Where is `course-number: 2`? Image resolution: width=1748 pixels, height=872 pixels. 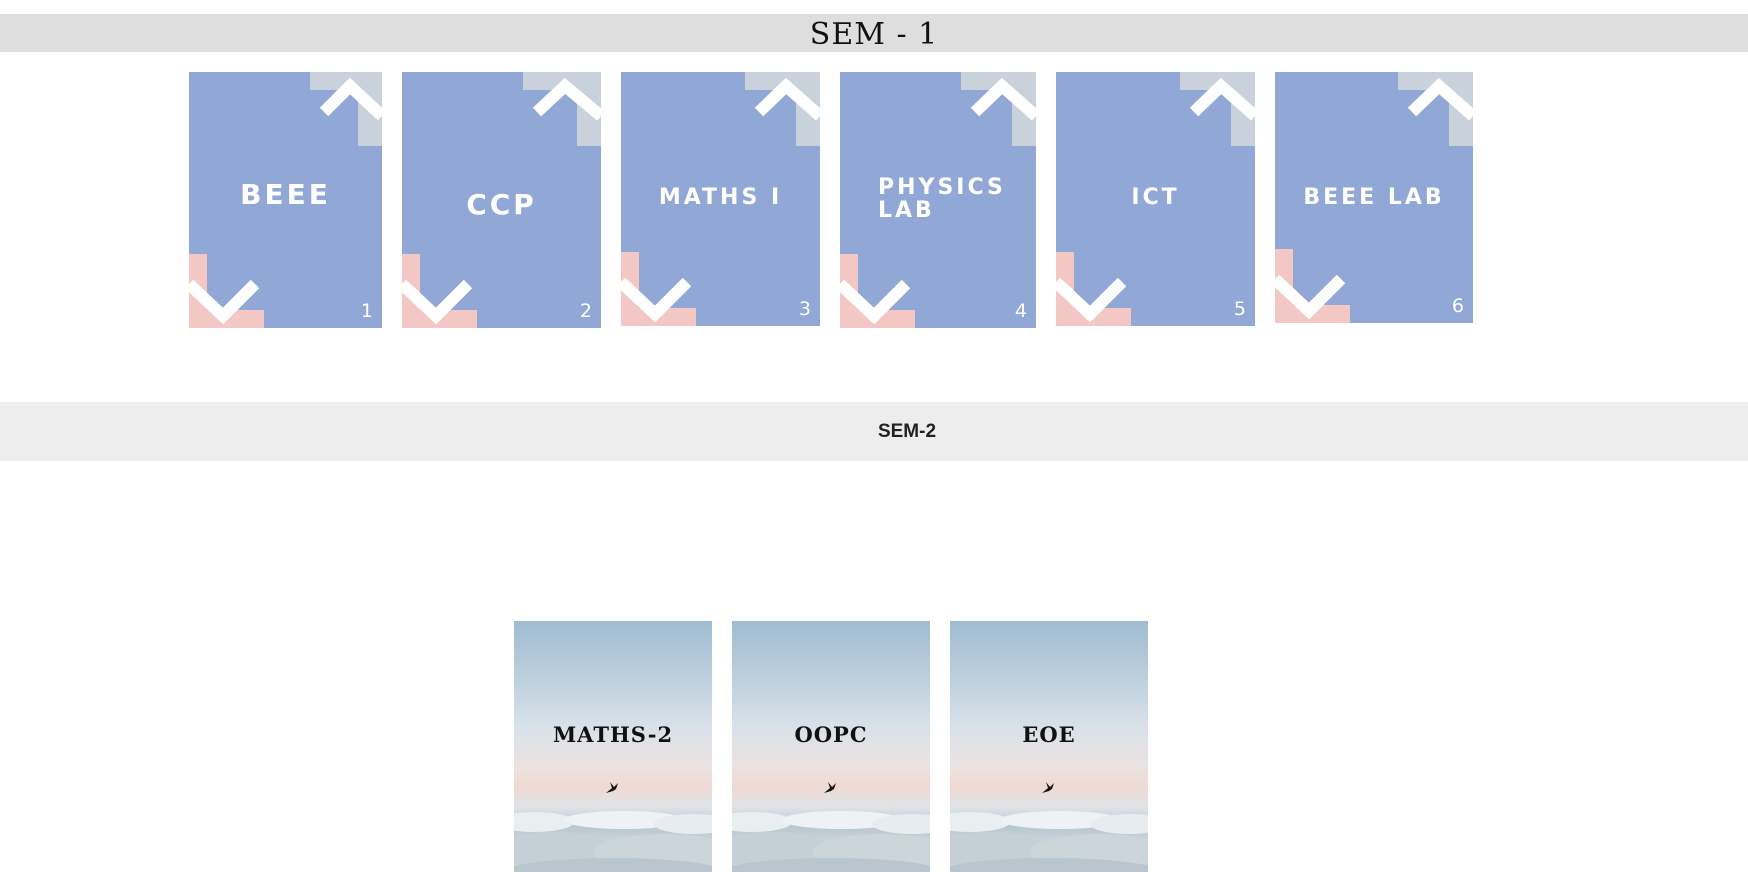
course-number: 2 is located at coordinates (585, 311).